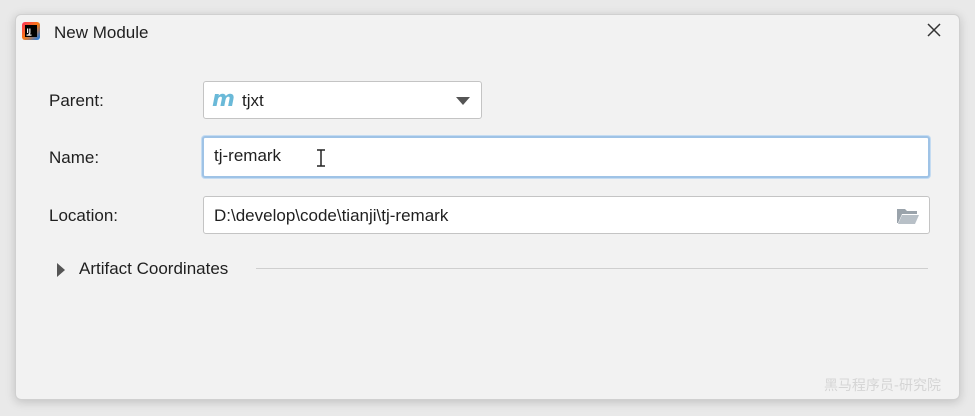 Image resolution: width=975 pixels, height=416 pixels. I want to click on parent-label: Parent:, so click(76, 100).